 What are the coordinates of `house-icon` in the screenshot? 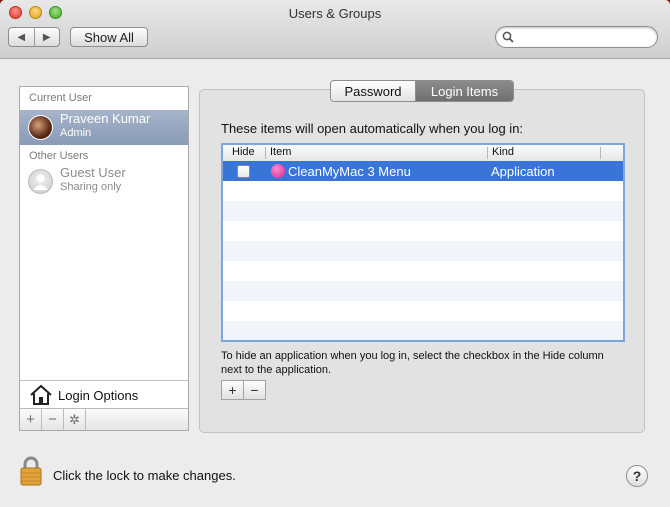 It's located at (41, 394).